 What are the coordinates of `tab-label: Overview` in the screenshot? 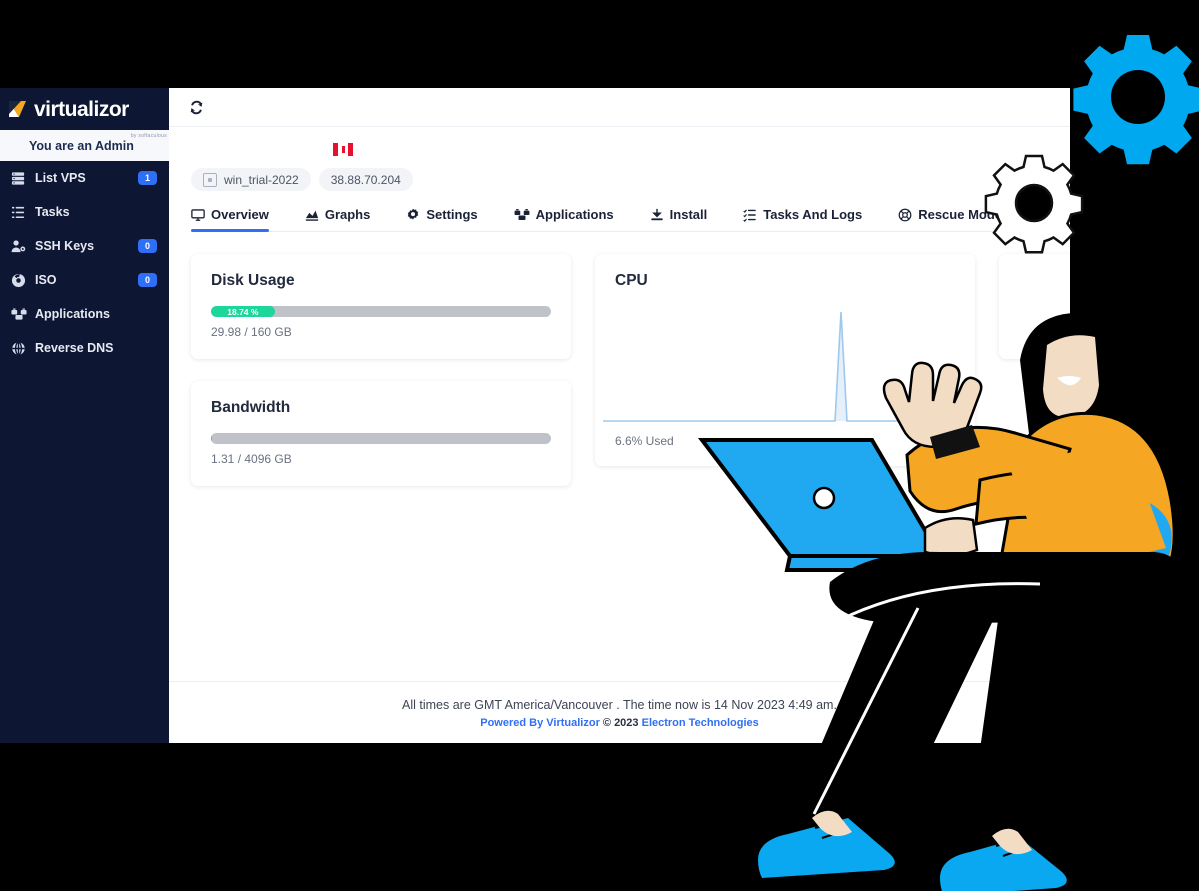 It's located at (240, 214).